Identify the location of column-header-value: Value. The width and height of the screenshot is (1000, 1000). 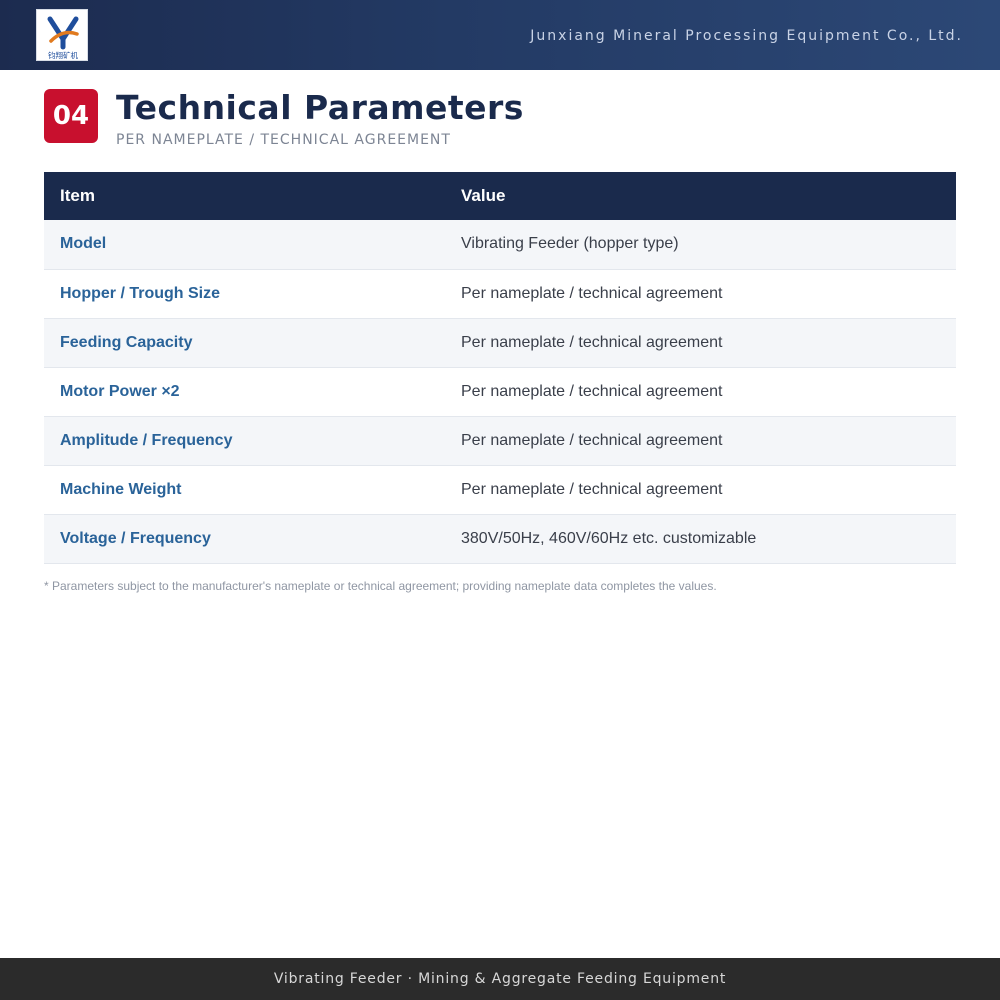
(483, 195).